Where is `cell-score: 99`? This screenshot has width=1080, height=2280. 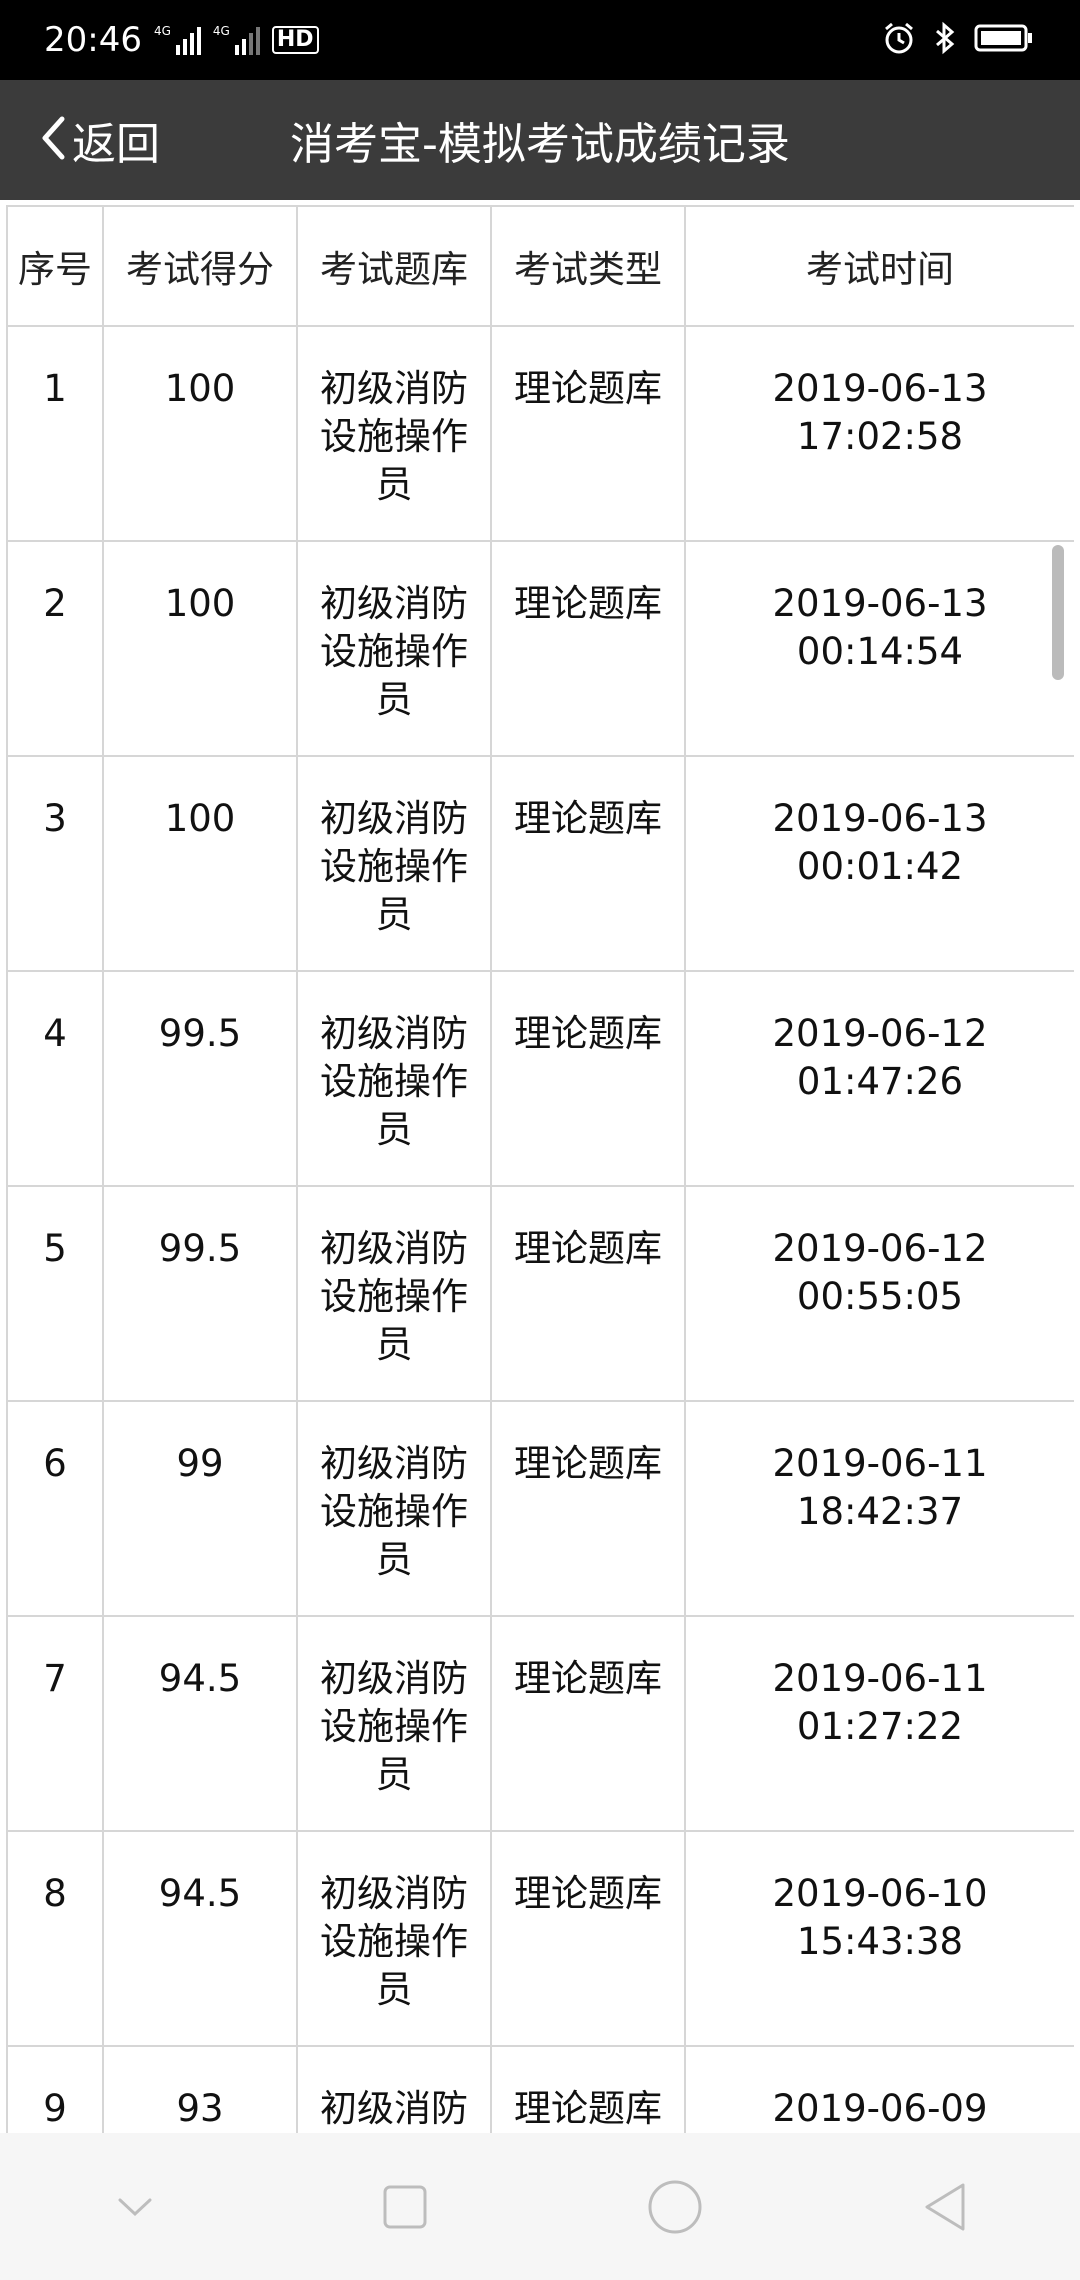
cell-score: 99 is located at coordinates (200, 1508).